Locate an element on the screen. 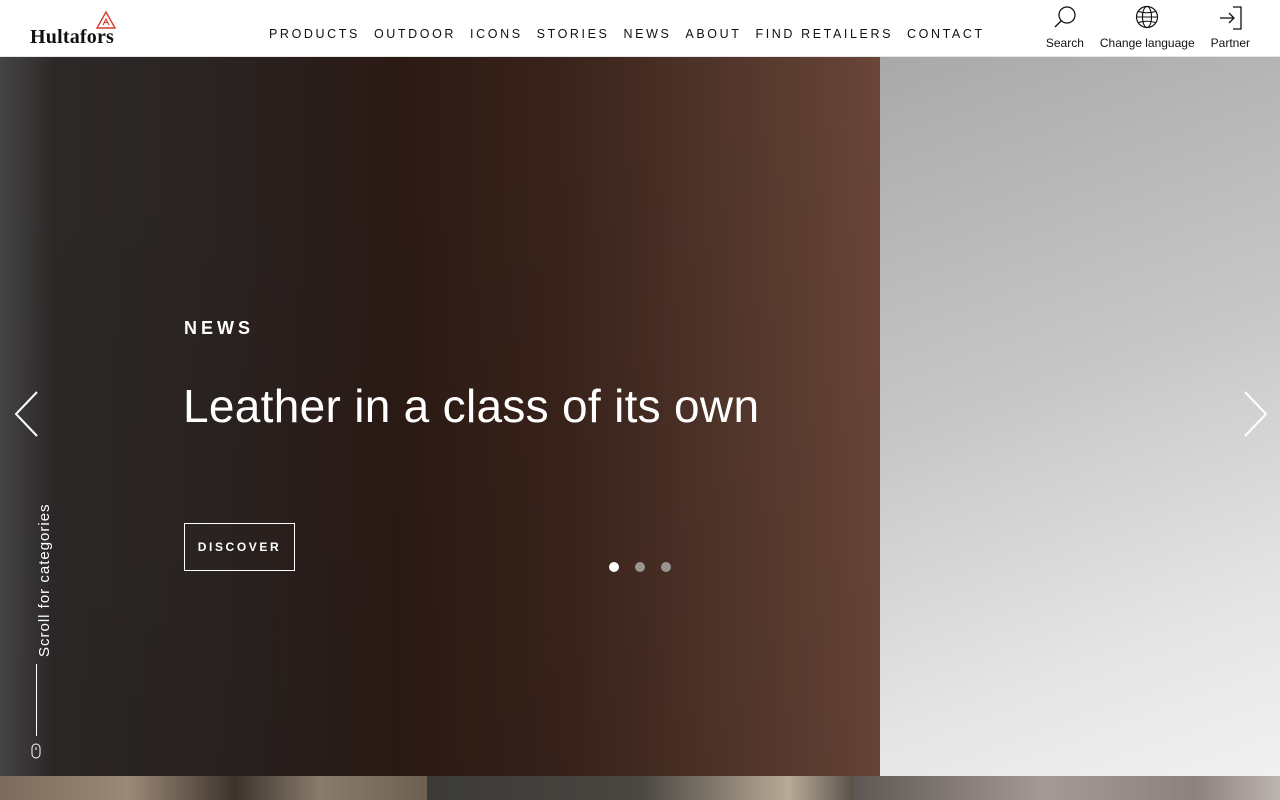 This screenshot has width=1280, height=800. header-tools: Search Change language Partner is located at coordinates (1148, 27).